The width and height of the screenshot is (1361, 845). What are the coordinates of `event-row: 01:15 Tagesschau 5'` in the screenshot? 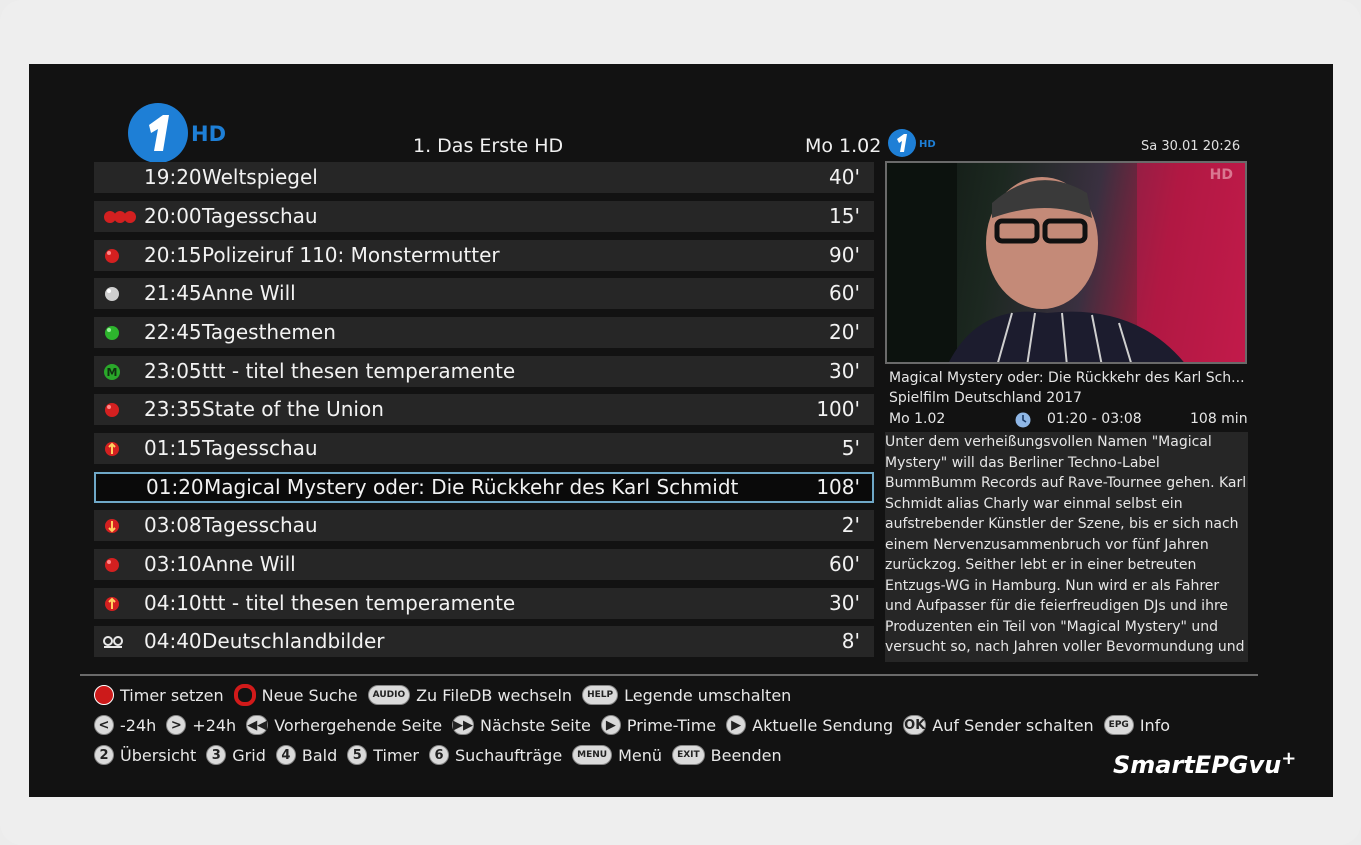 It's located at (484, 448).